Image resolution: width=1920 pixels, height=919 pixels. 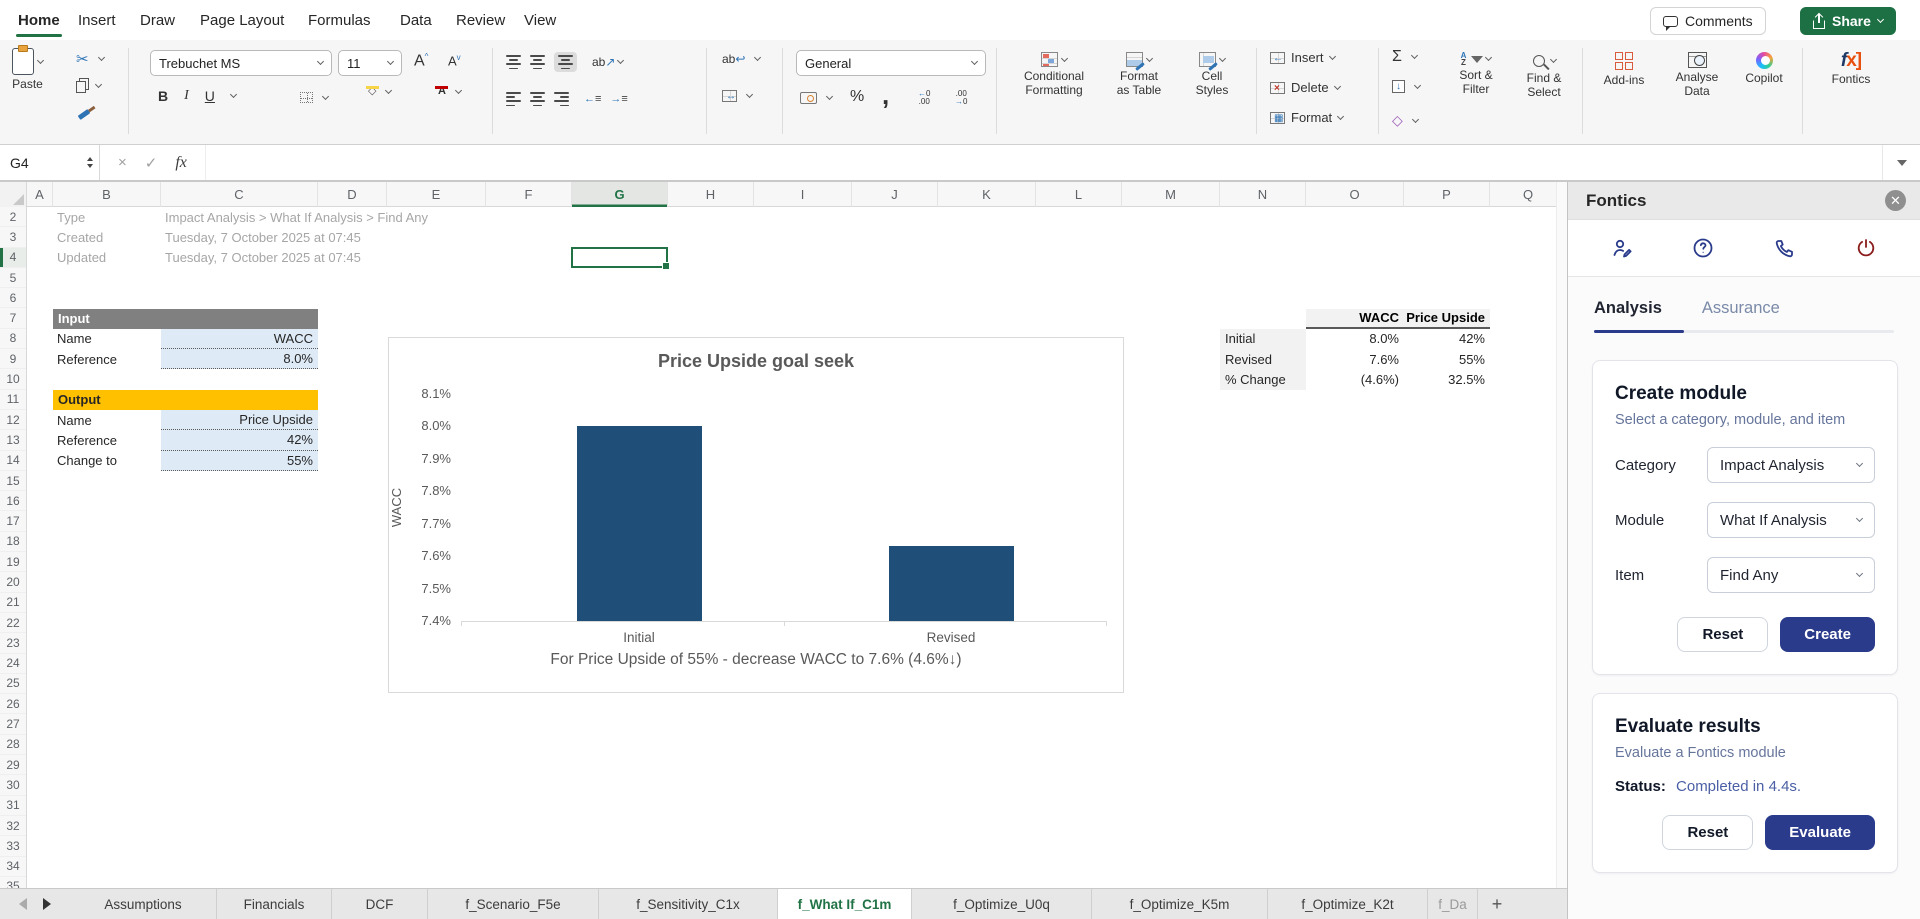 What do you see at coordinates (742, 59) in the screenshot?
I see `wrap-text-button: ab↩` at bounding box center [742, 59].